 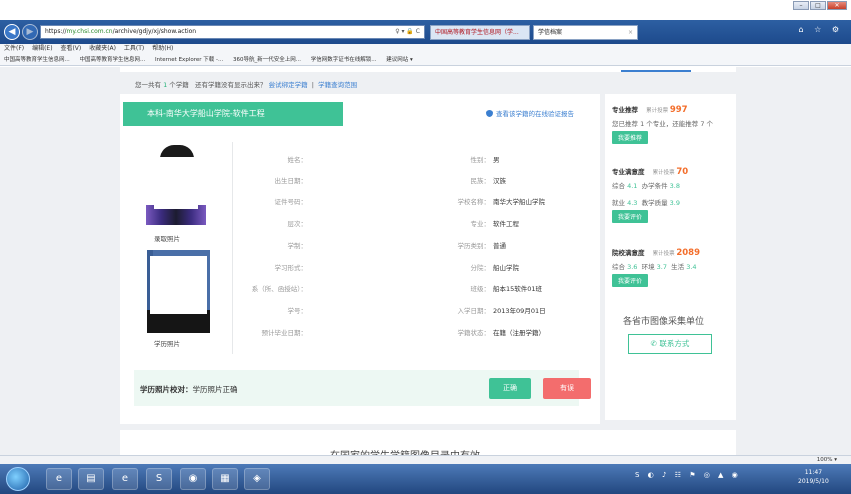 I want to click on field-label-dept: 系（所、函授站）：, so click(x=279, y=289).